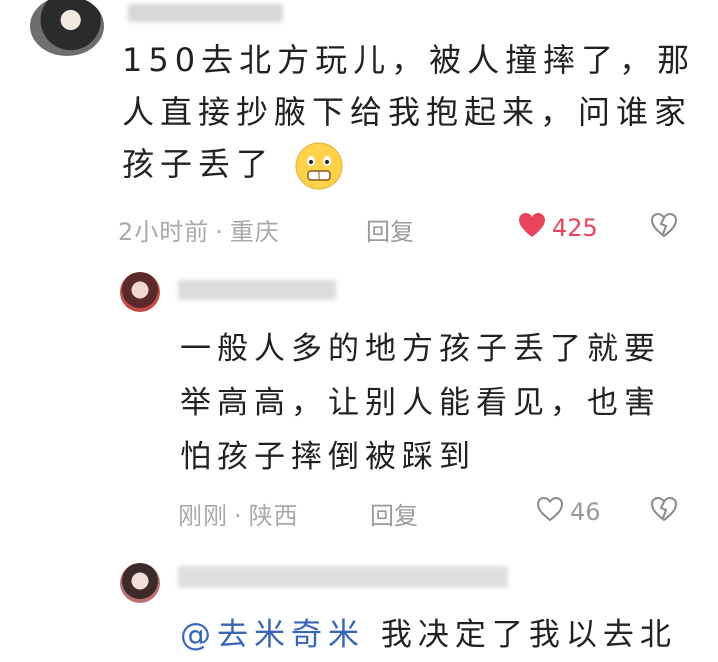 The width and height of the screenshot is (718, 662). I want to click on comment-time: 2小时前, so click(164, 232).